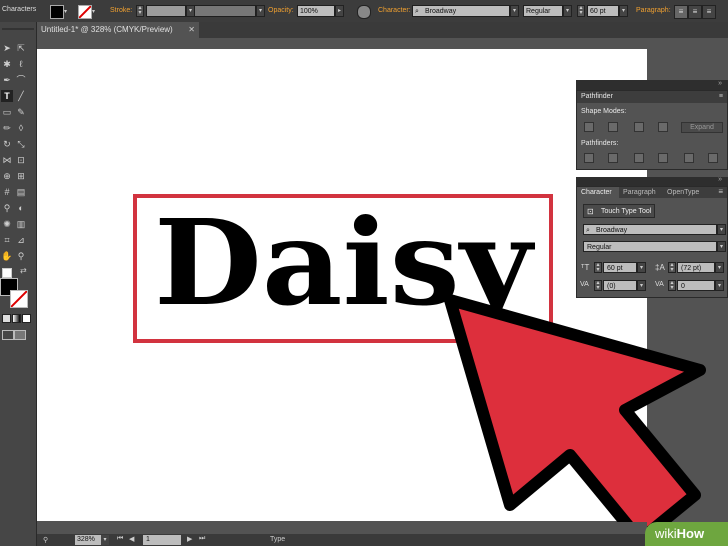 This screenshot has height=546, width=728. What do you see at coordinates (7, 240) in the screenshot?
I see `artboard-tool-icon: ⌗` at bounding box center [7, 240].